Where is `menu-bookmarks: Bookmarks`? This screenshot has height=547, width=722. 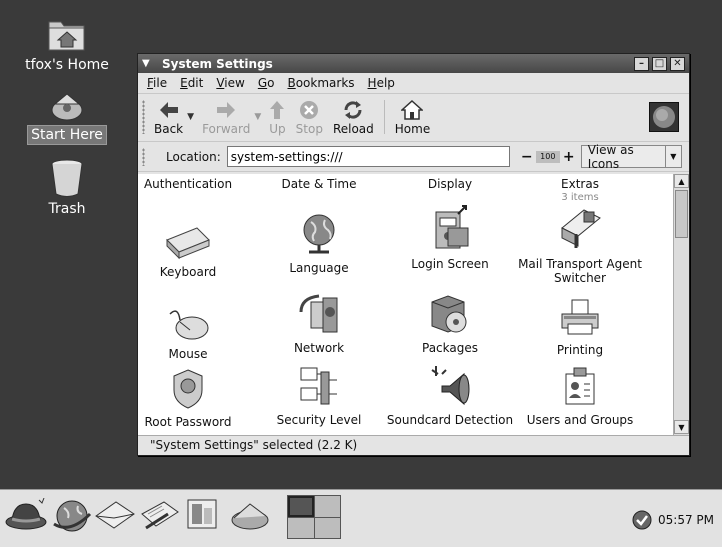 menu-bookmarks: Bookmarks is located at coordinates (320, 83).